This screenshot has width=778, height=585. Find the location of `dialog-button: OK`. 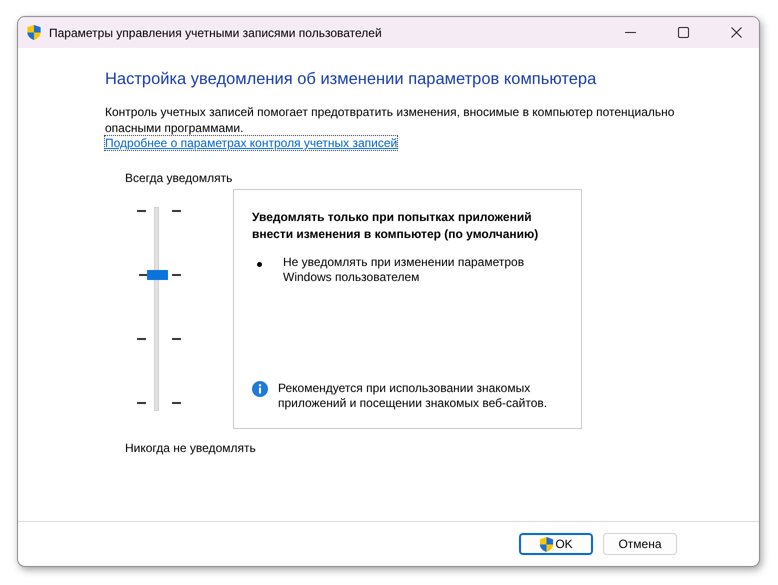

dialog-button: OK is located at coordinates (556, 544).